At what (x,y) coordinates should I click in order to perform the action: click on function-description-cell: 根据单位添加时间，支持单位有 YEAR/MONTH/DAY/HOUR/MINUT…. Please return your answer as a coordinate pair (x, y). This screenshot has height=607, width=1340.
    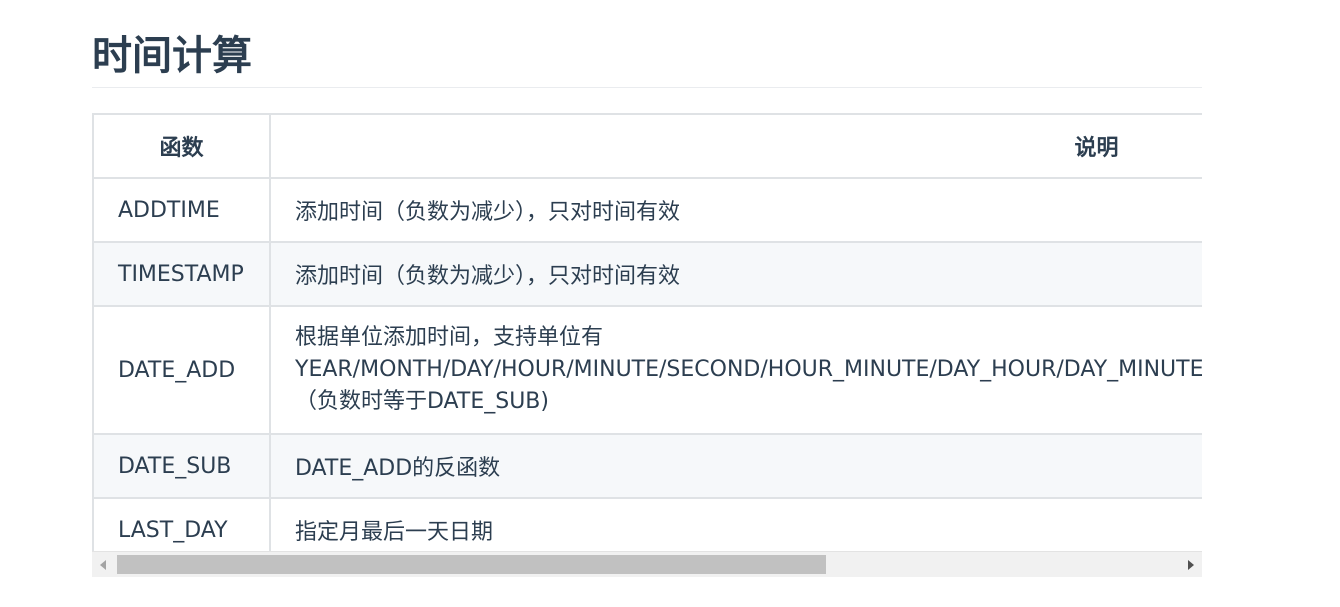
    Looking at the image, I should click on (735, 370).